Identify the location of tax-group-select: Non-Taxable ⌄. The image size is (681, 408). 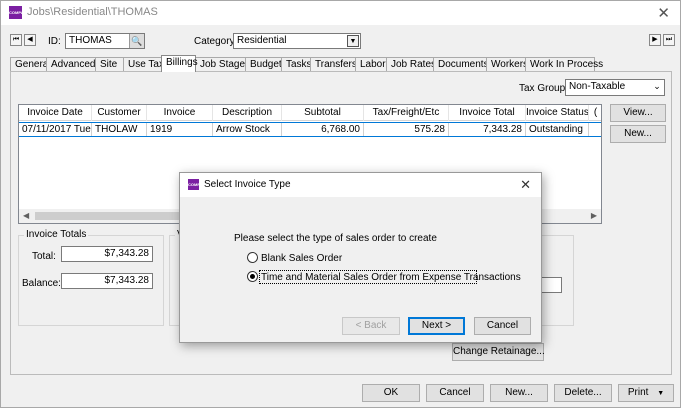
(615, 87).